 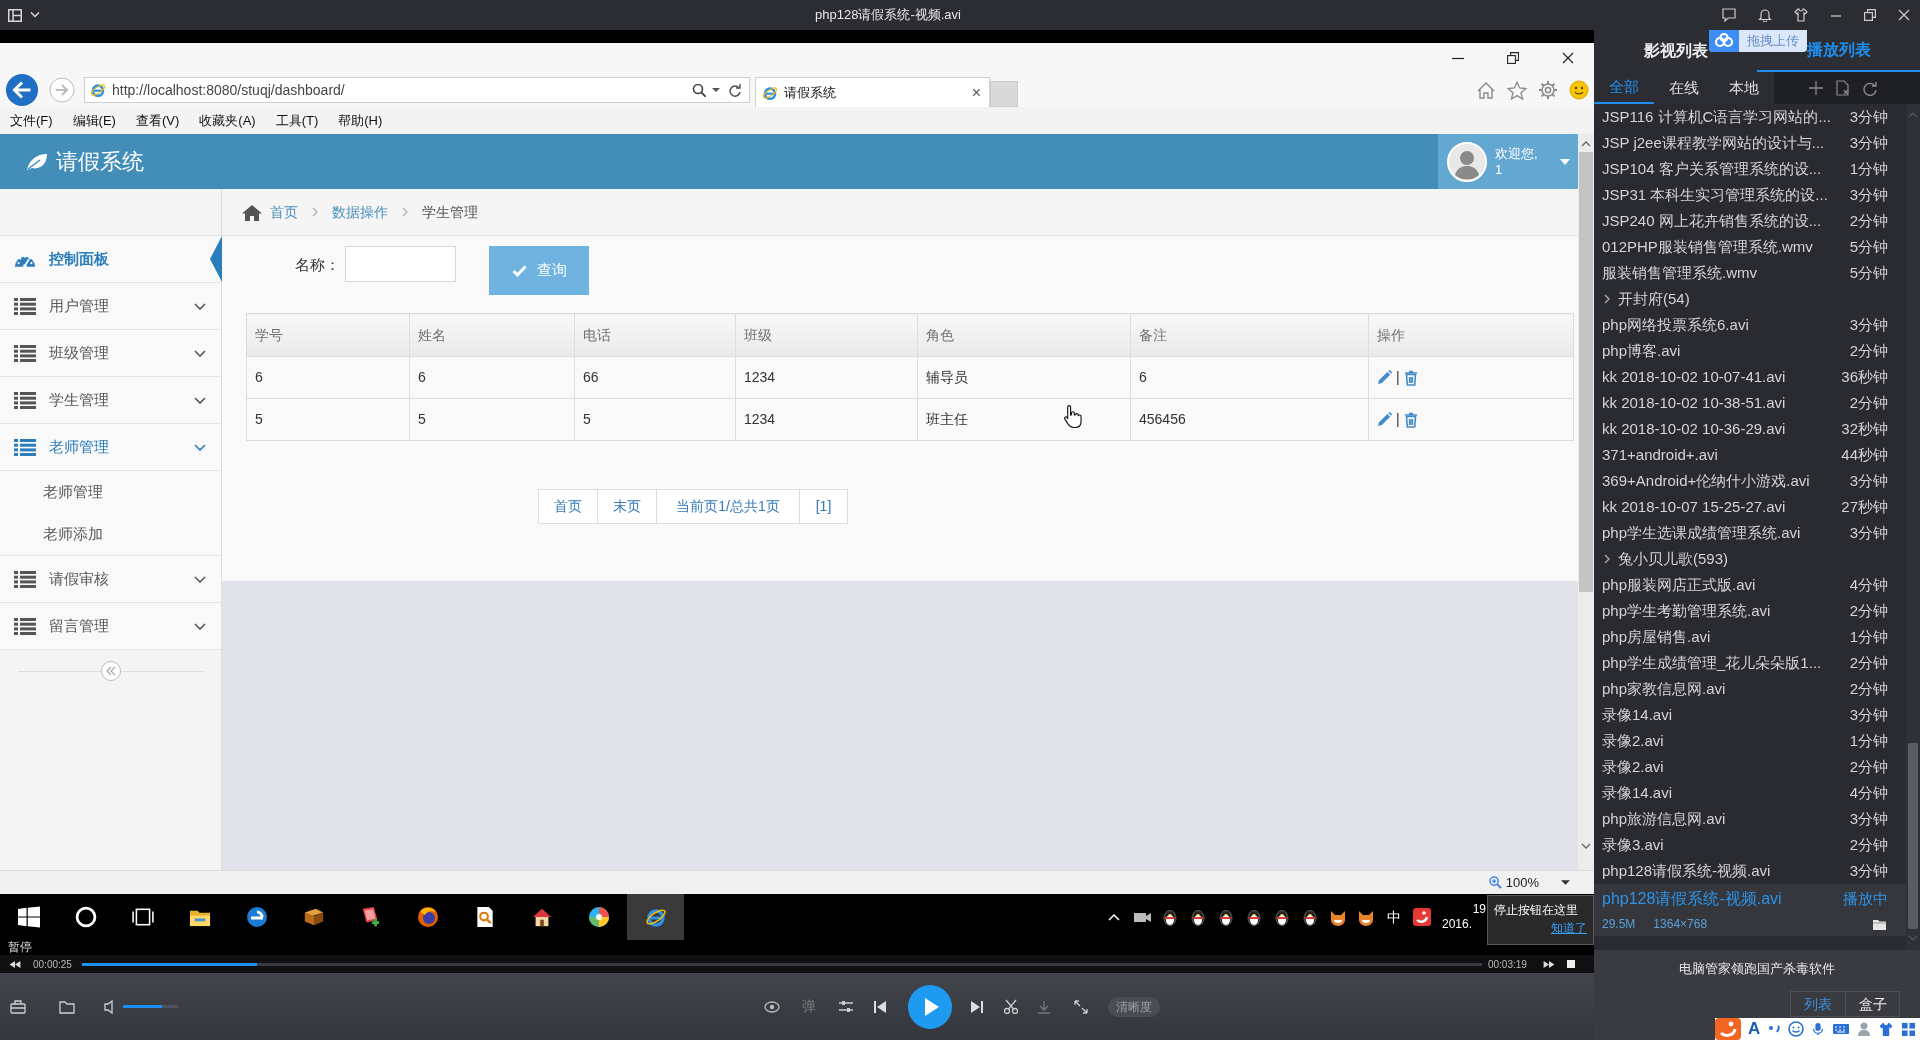 What do you see at coordinates (1044, 1006) in the screenshot?
I see `download-icon` at bounding box center [1044, 1006].